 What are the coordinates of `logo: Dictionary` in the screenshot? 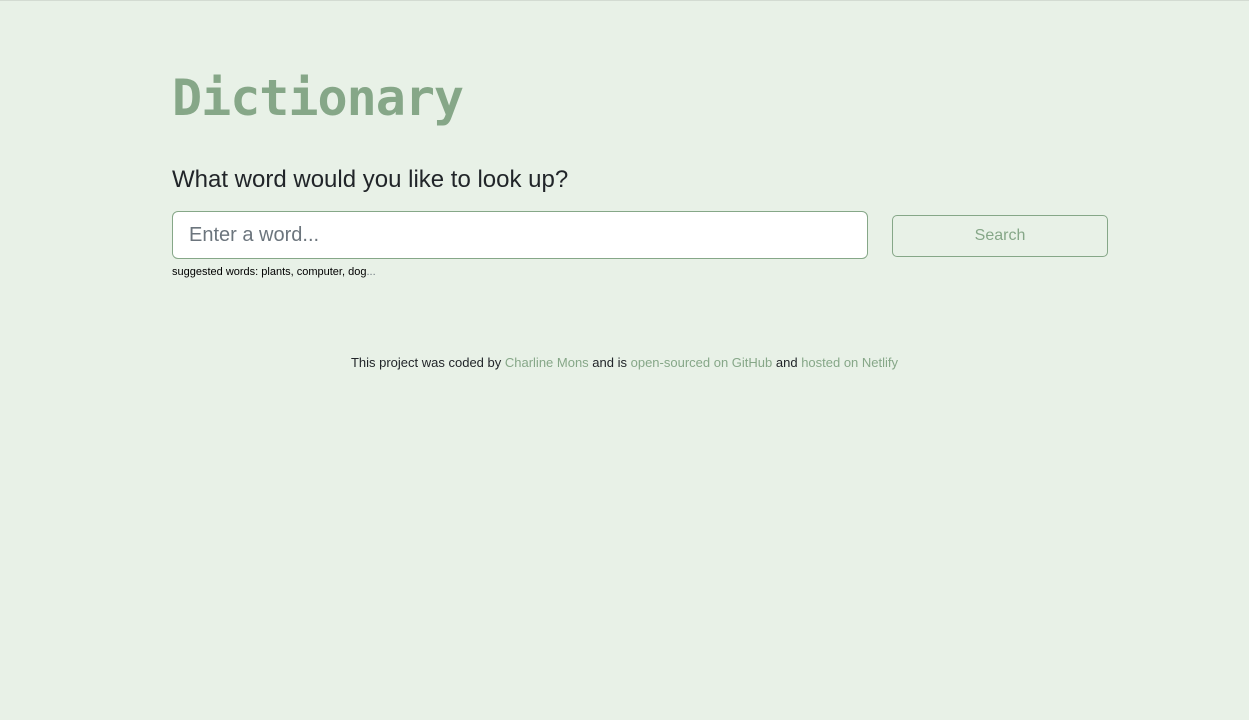 It's located at (322, 98).